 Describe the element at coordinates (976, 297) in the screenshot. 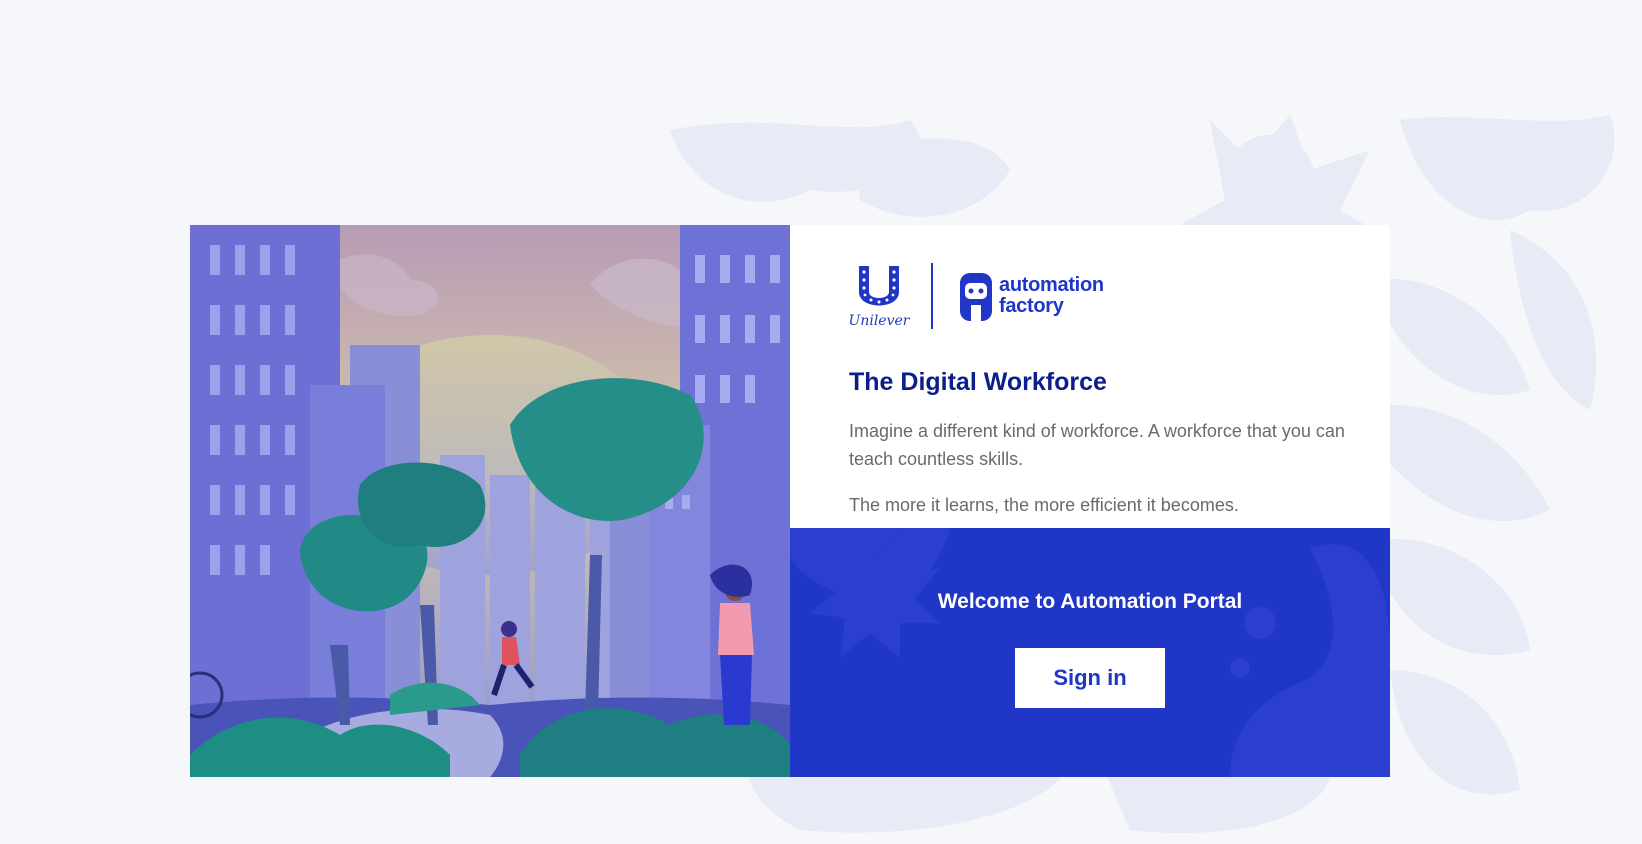

I see `robot-icon` at that location.